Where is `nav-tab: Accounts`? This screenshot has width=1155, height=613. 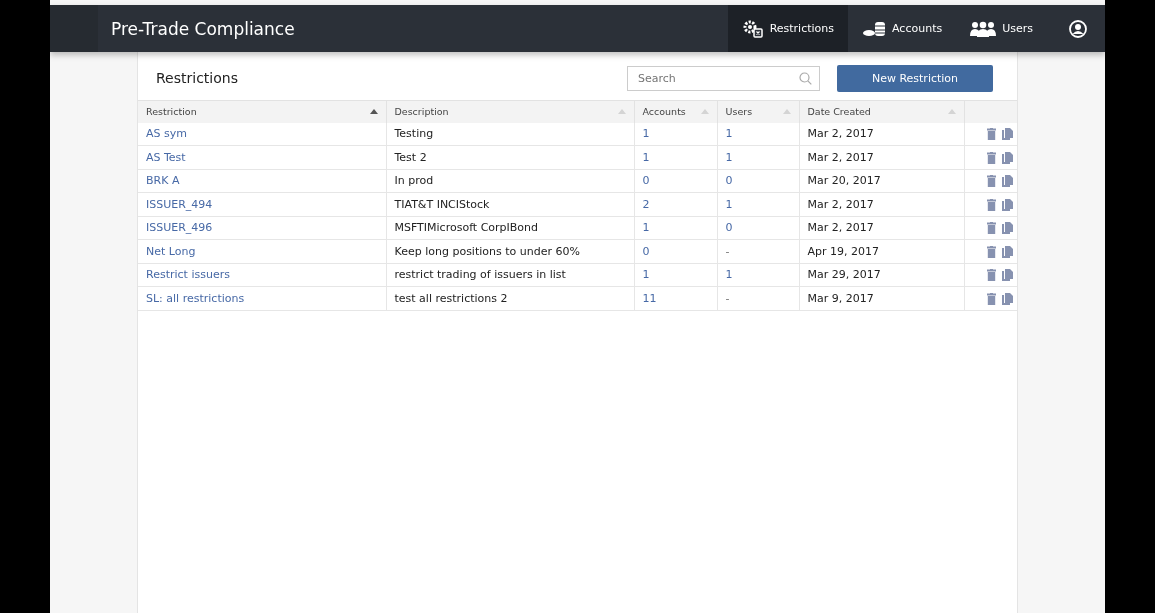
nav-tab: Accounts is located at coordinates (902, 28).